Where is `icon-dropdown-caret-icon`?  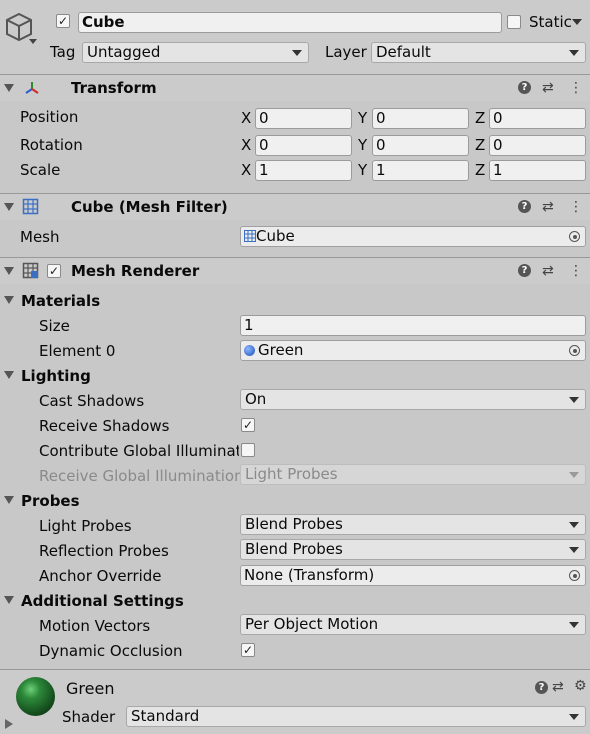 icon-dropdown-caret-icon is located at coordinates (33, 41).